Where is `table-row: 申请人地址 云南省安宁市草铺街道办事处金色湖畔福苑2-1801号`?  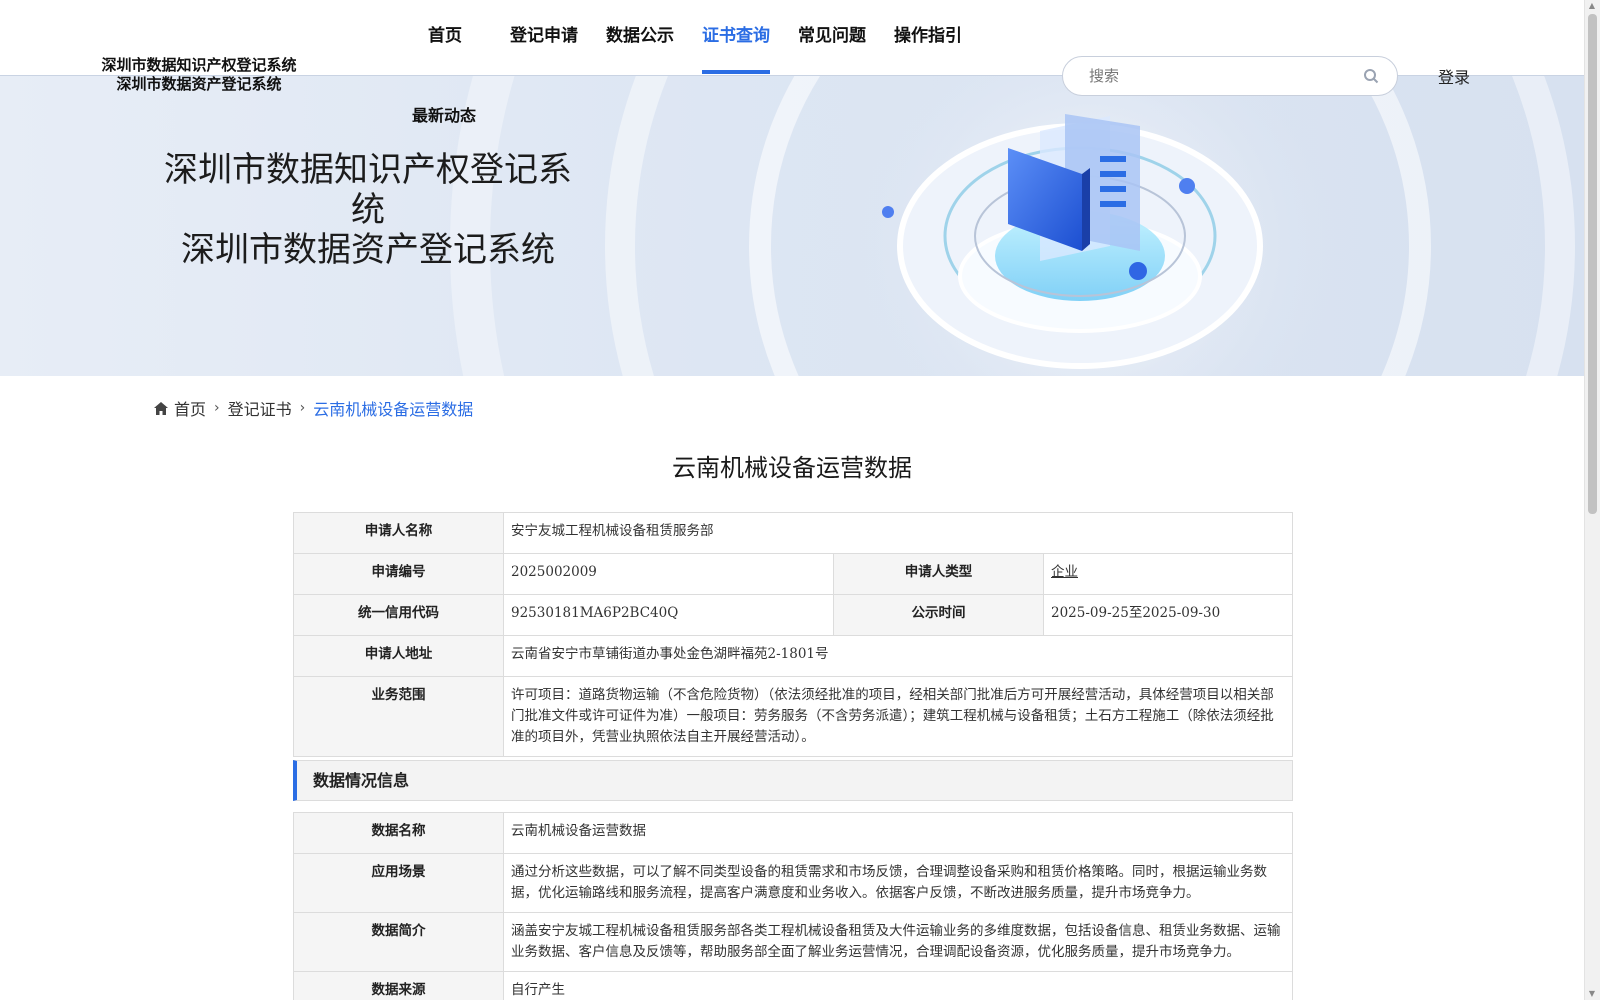 table-row: 申请人地址 云南省安宁市草铺街道办事处金色湖畔福苑2-1801号 is located at coordinates (793, 656).